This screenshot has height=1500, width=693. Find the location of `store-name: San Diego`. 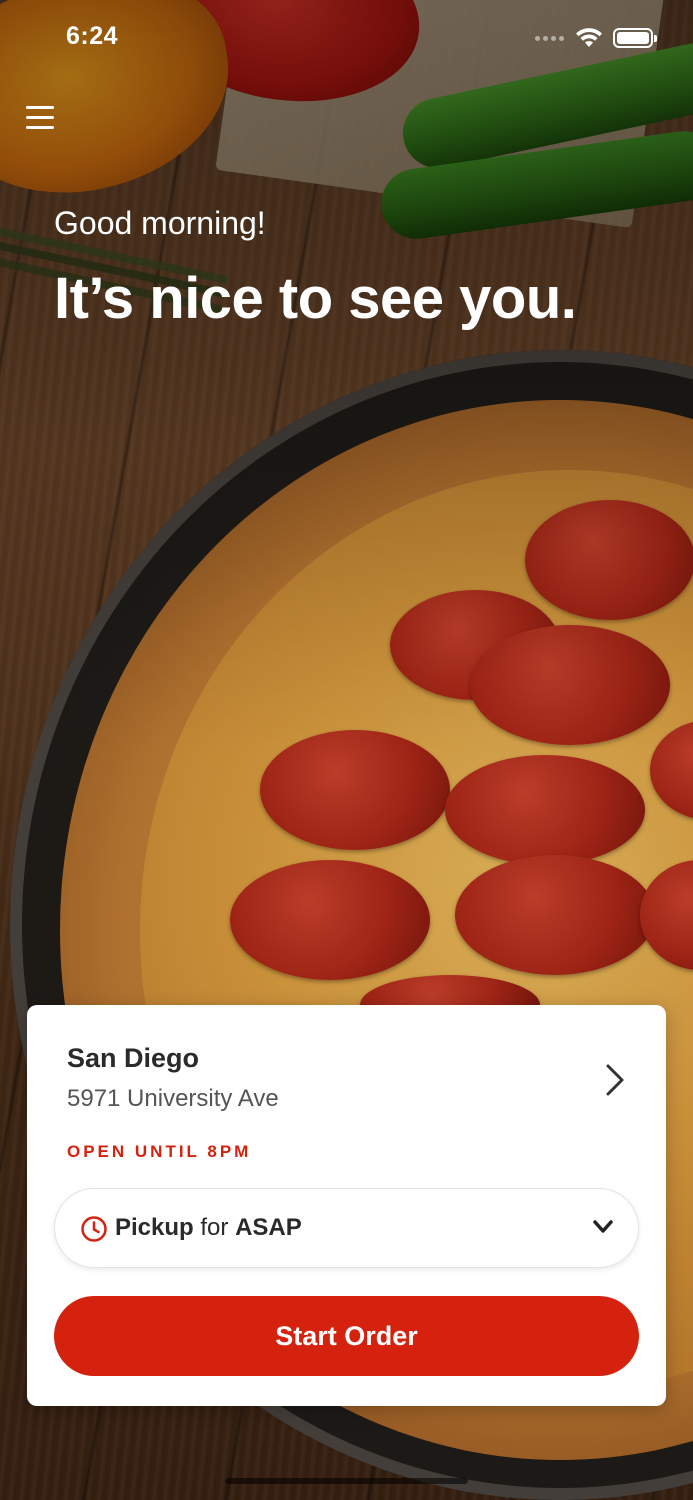

store-name: San Diego is located at coordinates (133, 1058).